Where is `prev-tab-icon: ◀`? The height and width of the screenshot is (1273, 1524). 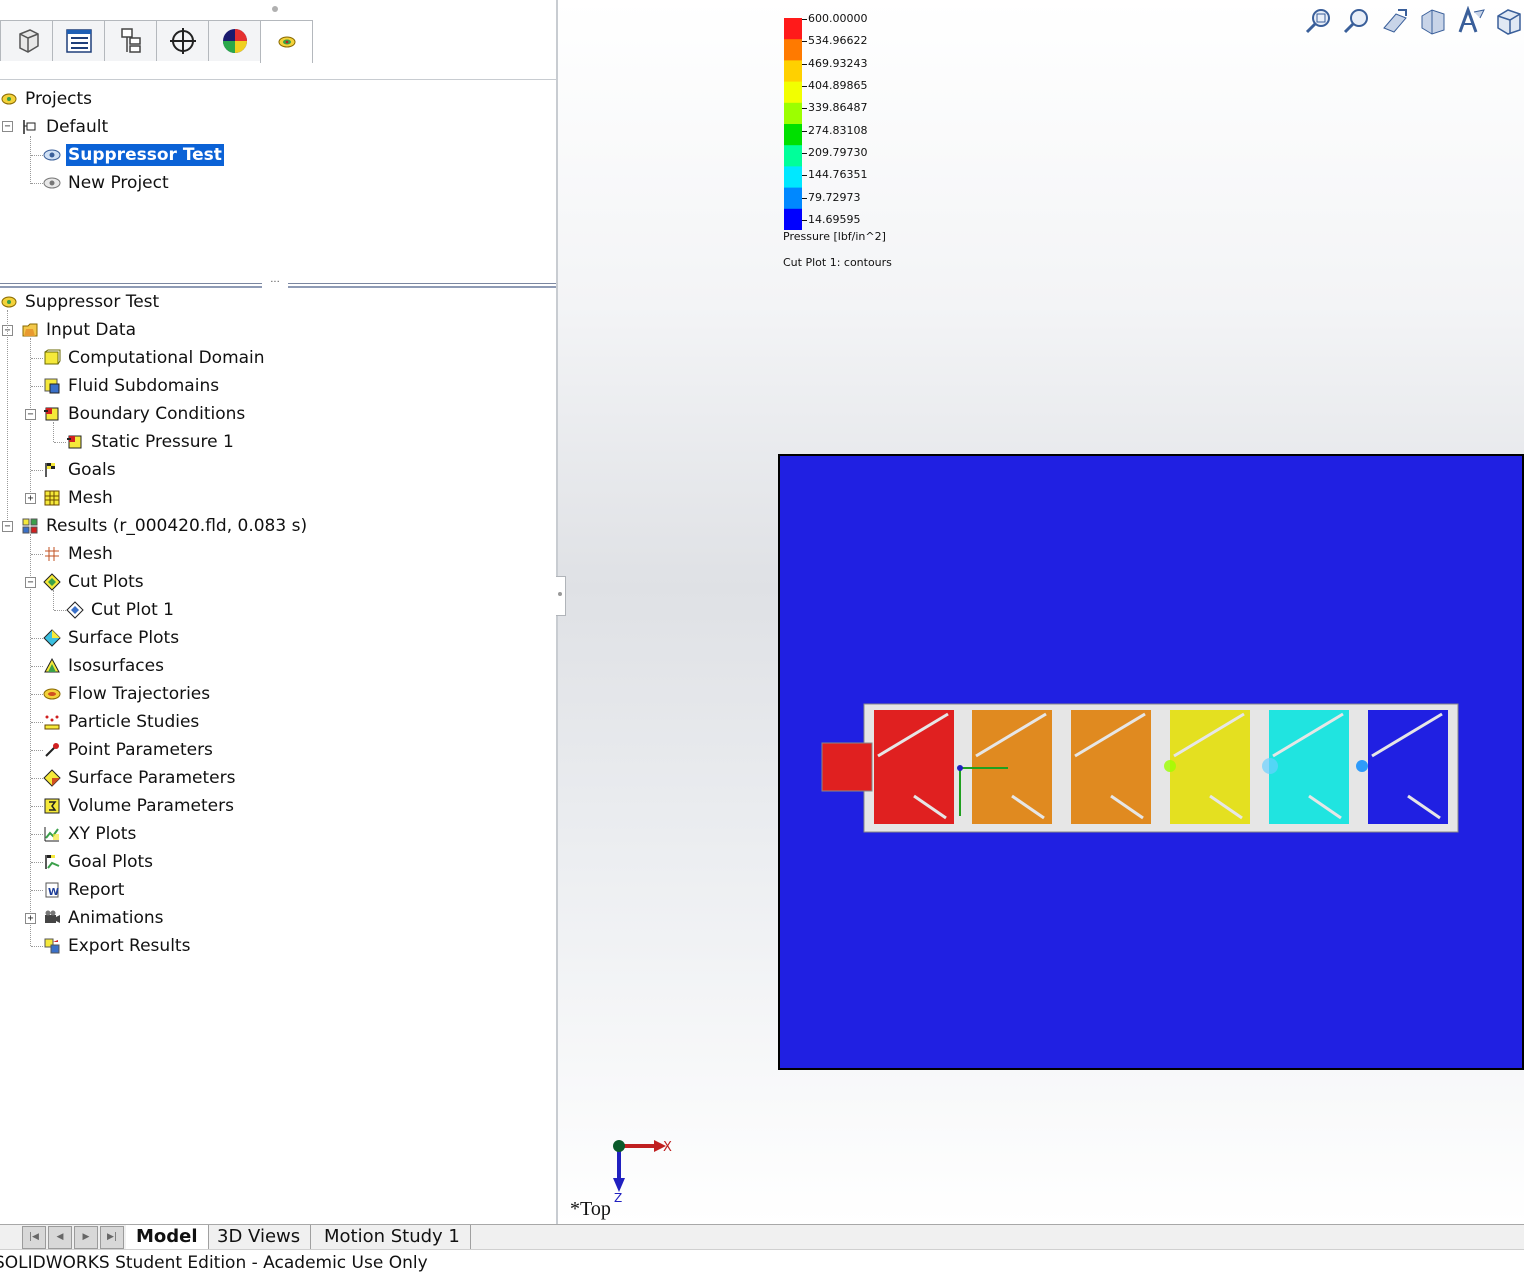
prev-tab-icon: ◀ is located at coordinates (60, 1237).